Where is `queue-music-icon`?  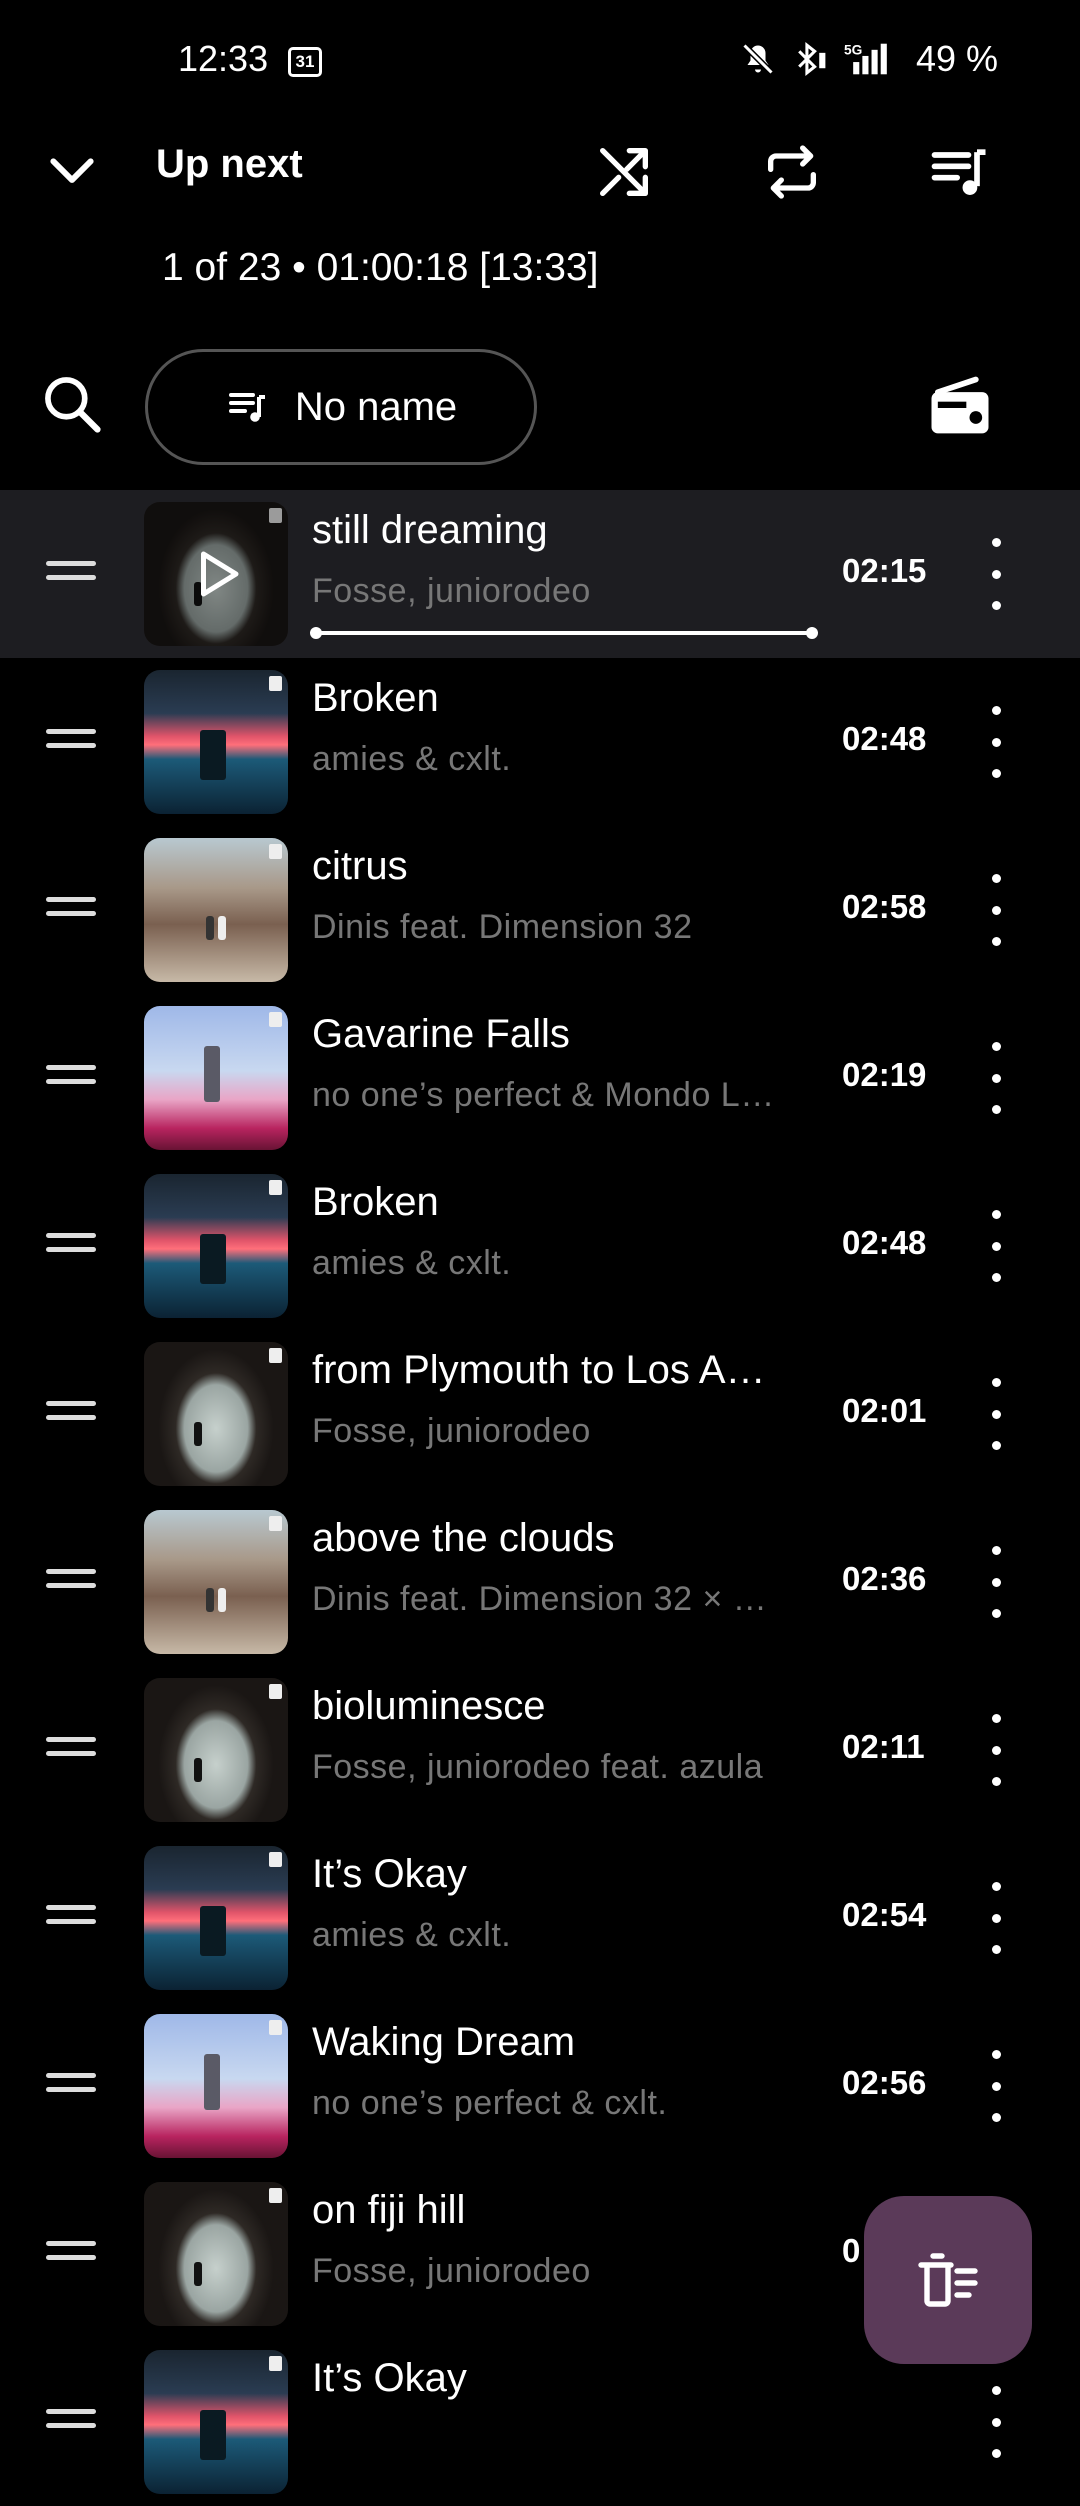 queue-music-icon is located at coordinates (958, 172).